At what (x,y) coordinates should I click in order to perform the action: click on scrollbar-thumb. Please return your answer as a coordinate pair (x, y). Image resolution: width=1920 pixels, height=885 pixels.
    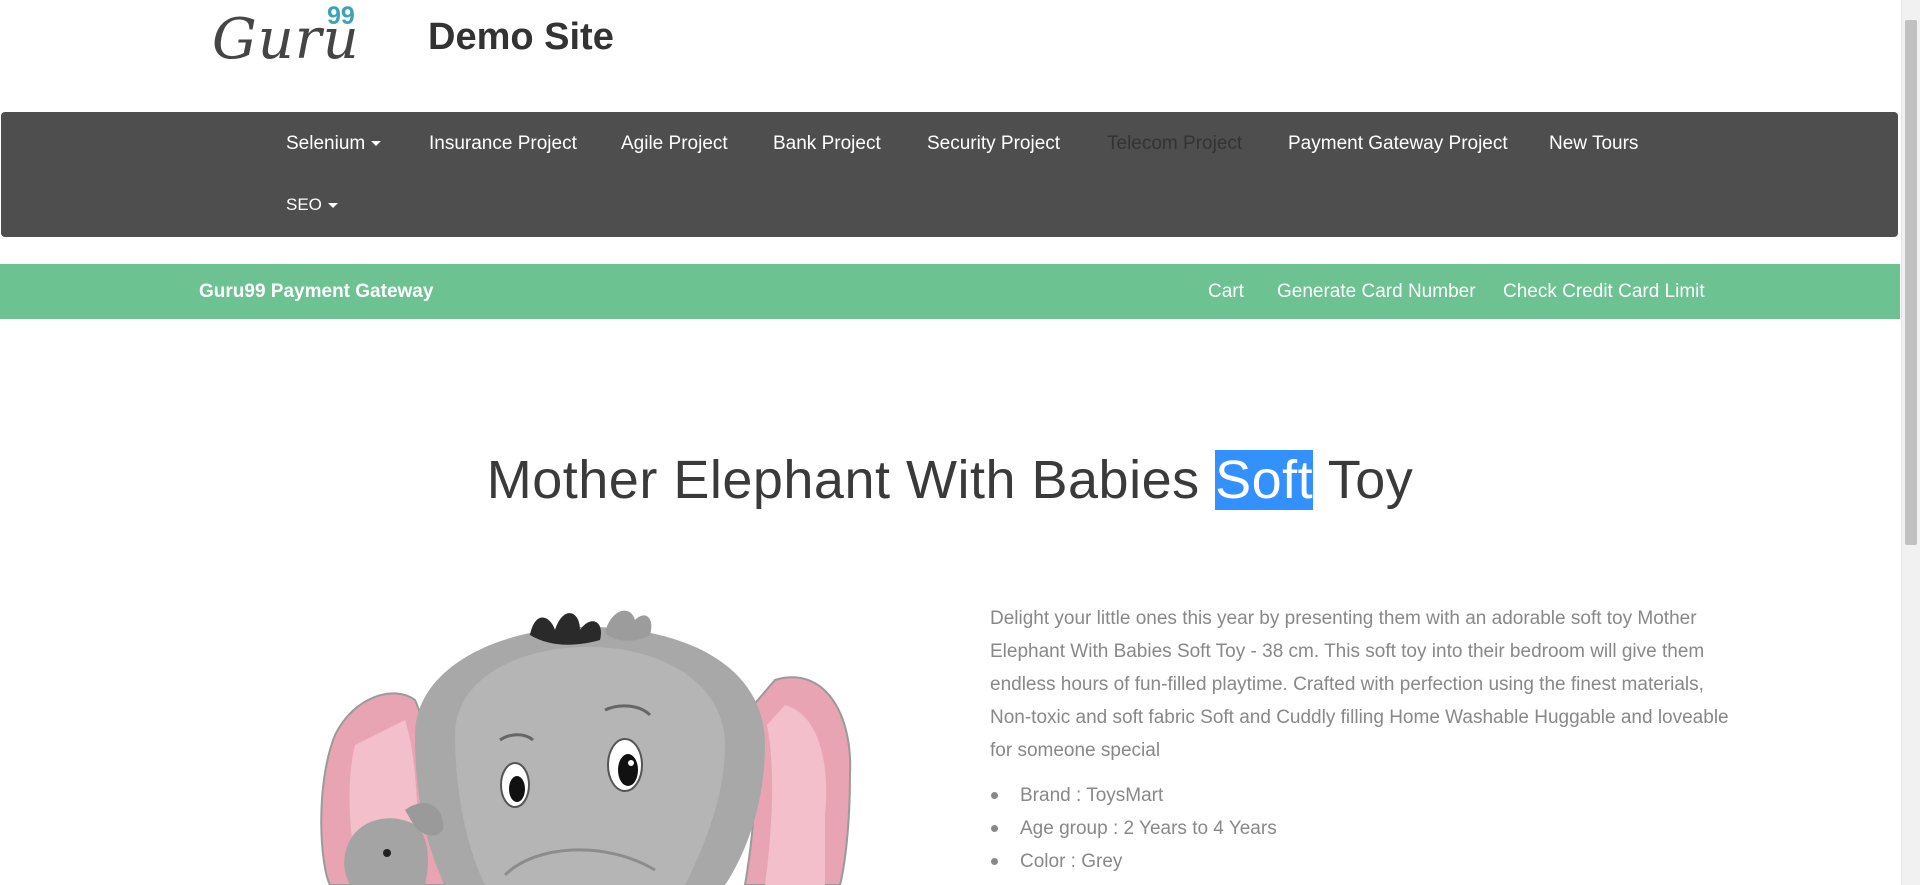
    Looking at the image, I should click on (1911, 282).